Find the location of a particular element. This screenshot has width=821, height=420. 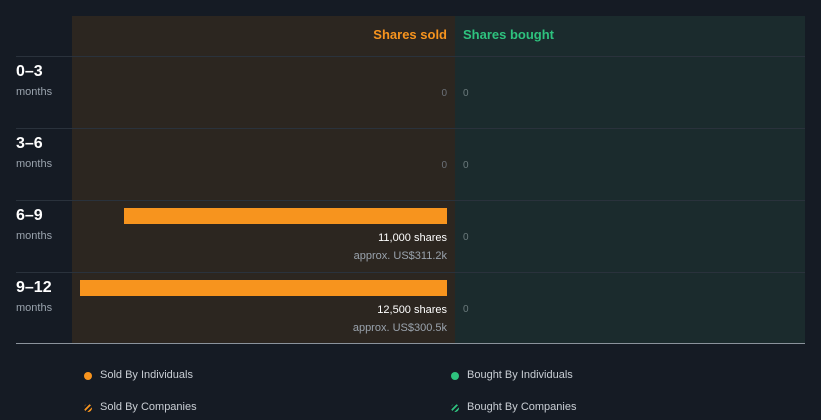

shares-sold-value: approx. US$300.5k is located at coordinates (399, 328).